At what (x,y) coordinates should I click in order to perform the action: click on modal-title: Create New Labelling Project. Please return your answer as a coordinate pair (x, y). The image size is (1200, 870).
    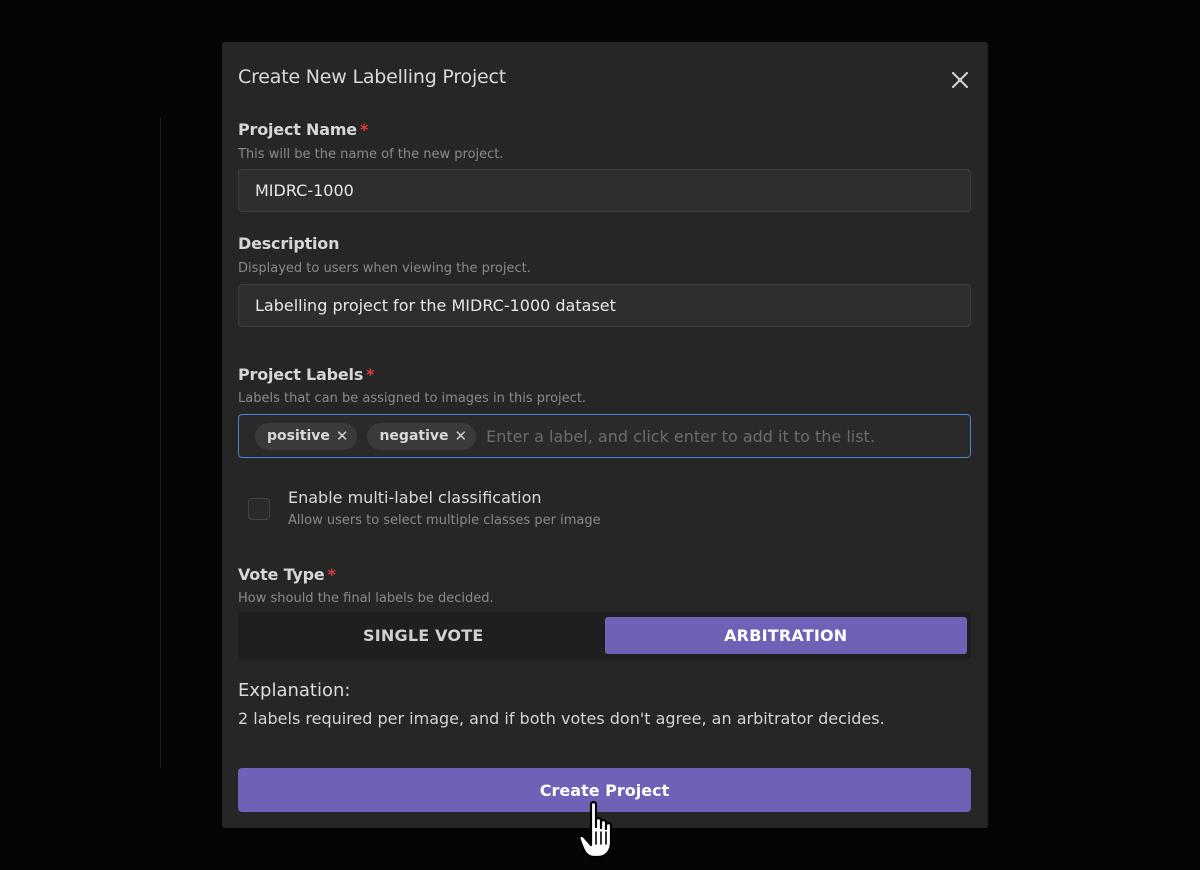
    Looking at the image, I should click on (372, 77).